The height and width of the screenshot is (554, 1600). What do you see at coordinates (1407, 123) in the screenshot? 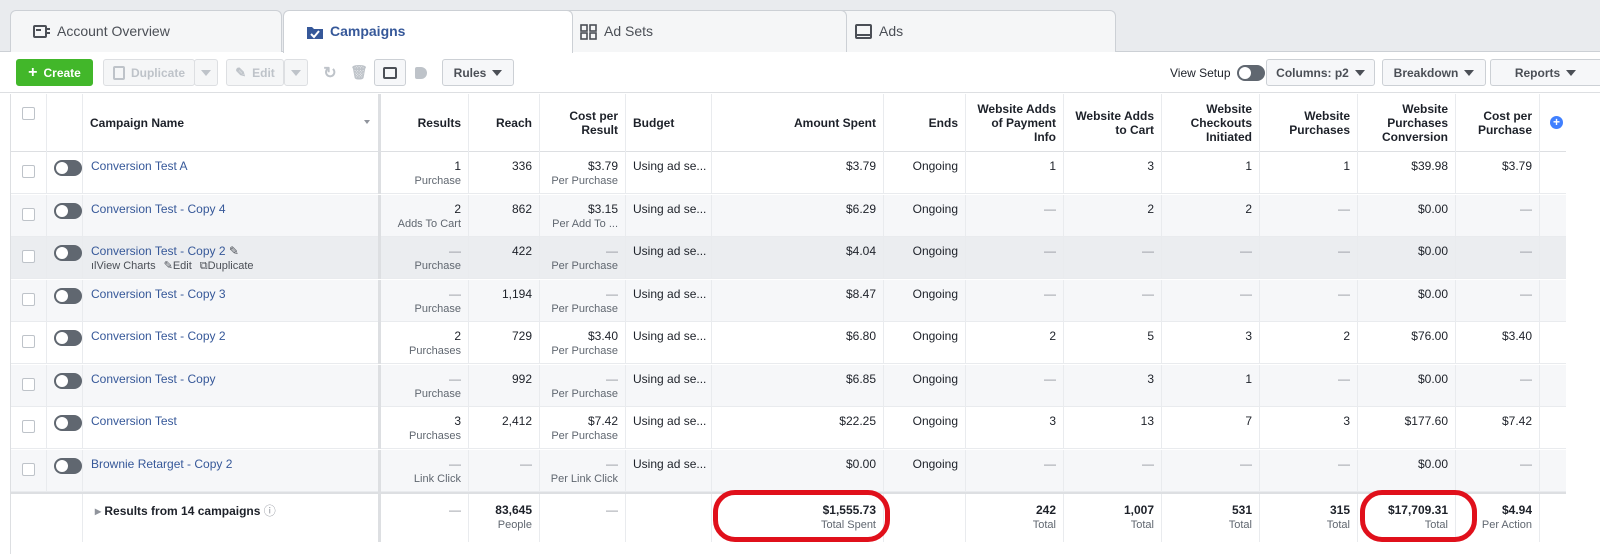
I see `header-purch-conv: Website Purchases Conversion` at bounding box center [1407, 123].